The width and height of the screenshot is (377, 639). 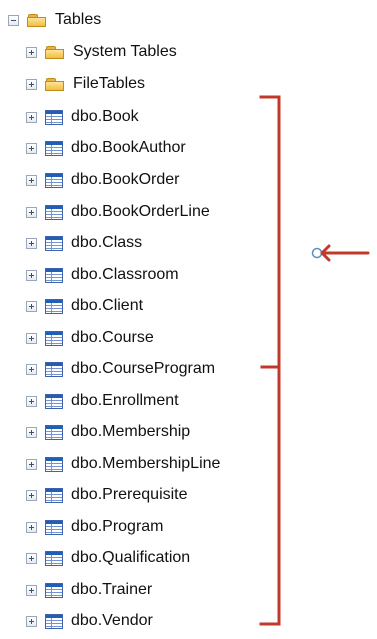 I want to click on tree-node-table: dbo.Prerequisite, so click(x=107, y=495).